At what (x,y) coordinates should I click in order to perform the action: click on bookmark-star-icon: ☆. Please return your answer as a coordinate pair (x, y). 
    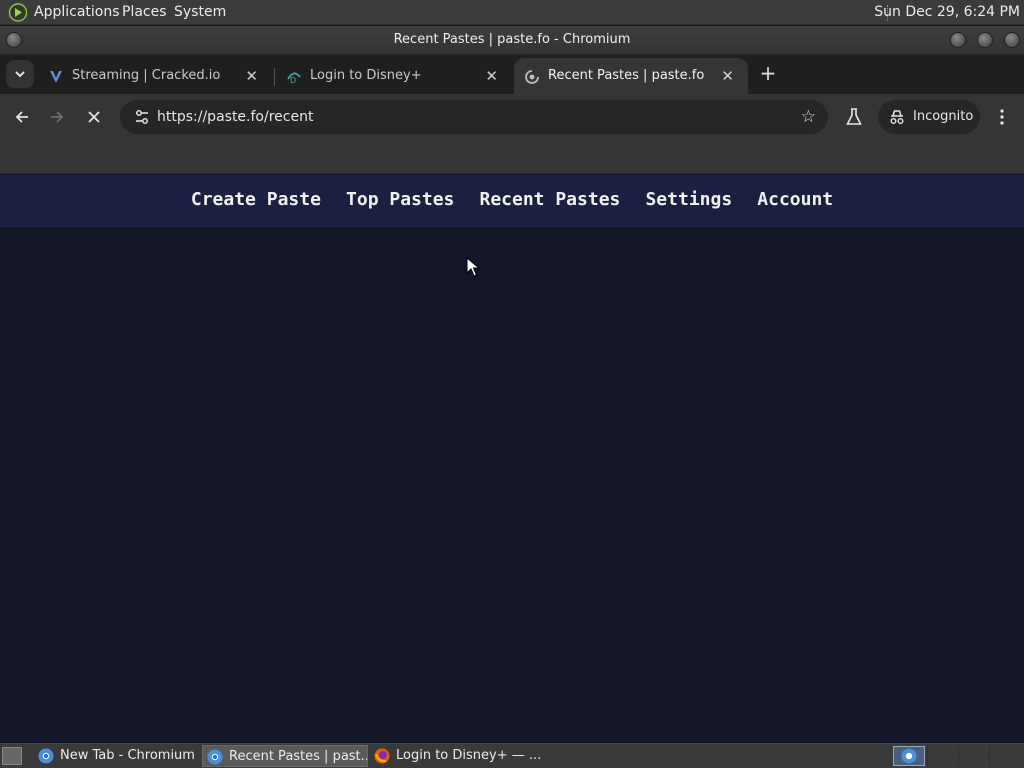
    Looking at the image, I should click on (808, 117).